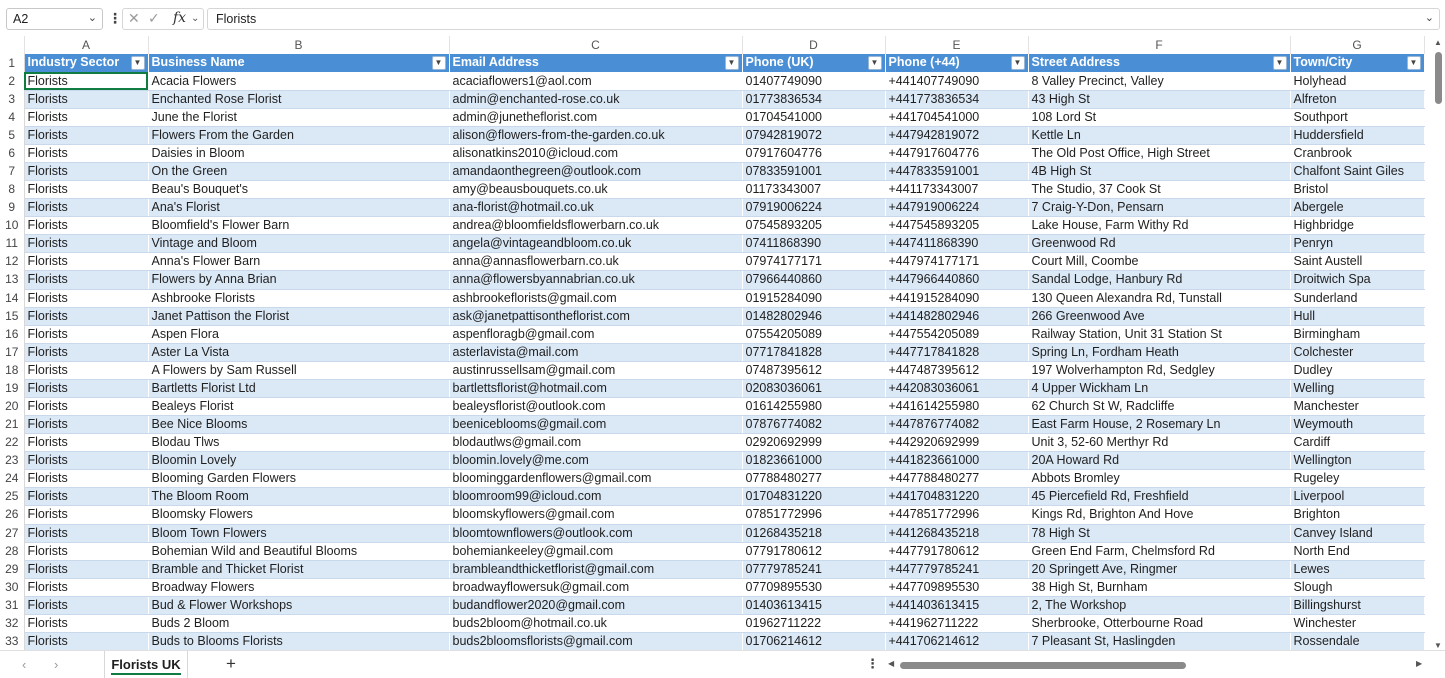  Describe the element at coordinates (299, 461) in the screenshot. I see `table-cell: Bloomin Lovely` at that location.